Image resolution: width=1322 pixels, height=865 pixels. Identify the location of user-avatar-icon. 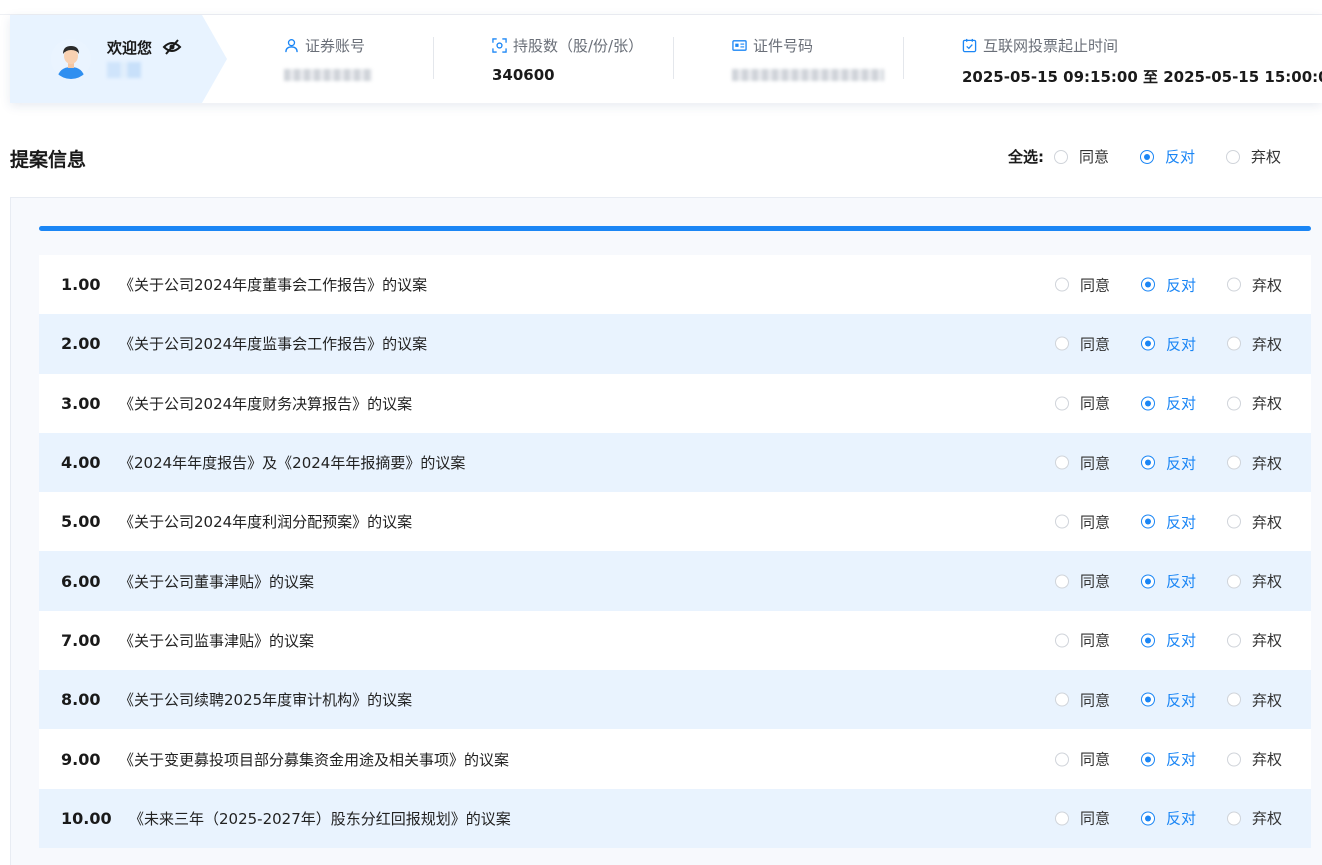
(71, 59).